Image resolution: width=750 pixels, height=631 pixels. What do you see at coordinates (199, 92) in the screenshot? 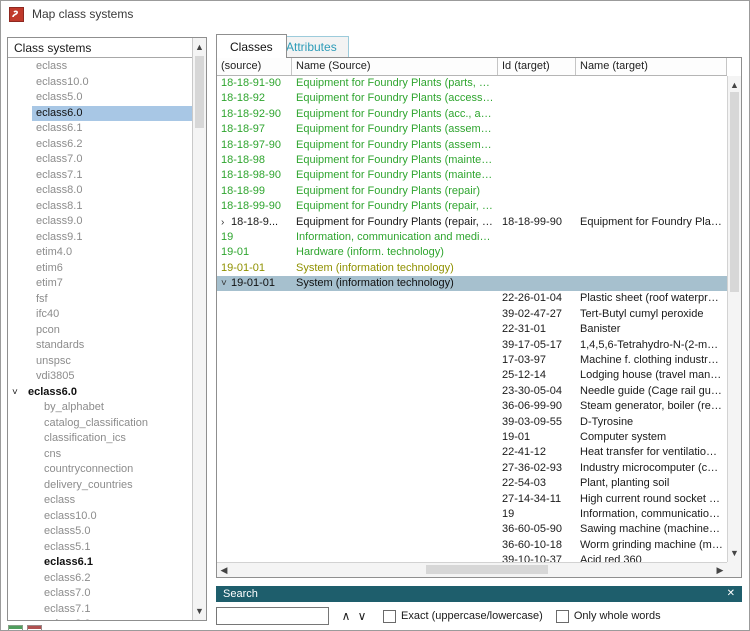
I see `left-scrollbar-thumb` at bounding box center [199, 92].